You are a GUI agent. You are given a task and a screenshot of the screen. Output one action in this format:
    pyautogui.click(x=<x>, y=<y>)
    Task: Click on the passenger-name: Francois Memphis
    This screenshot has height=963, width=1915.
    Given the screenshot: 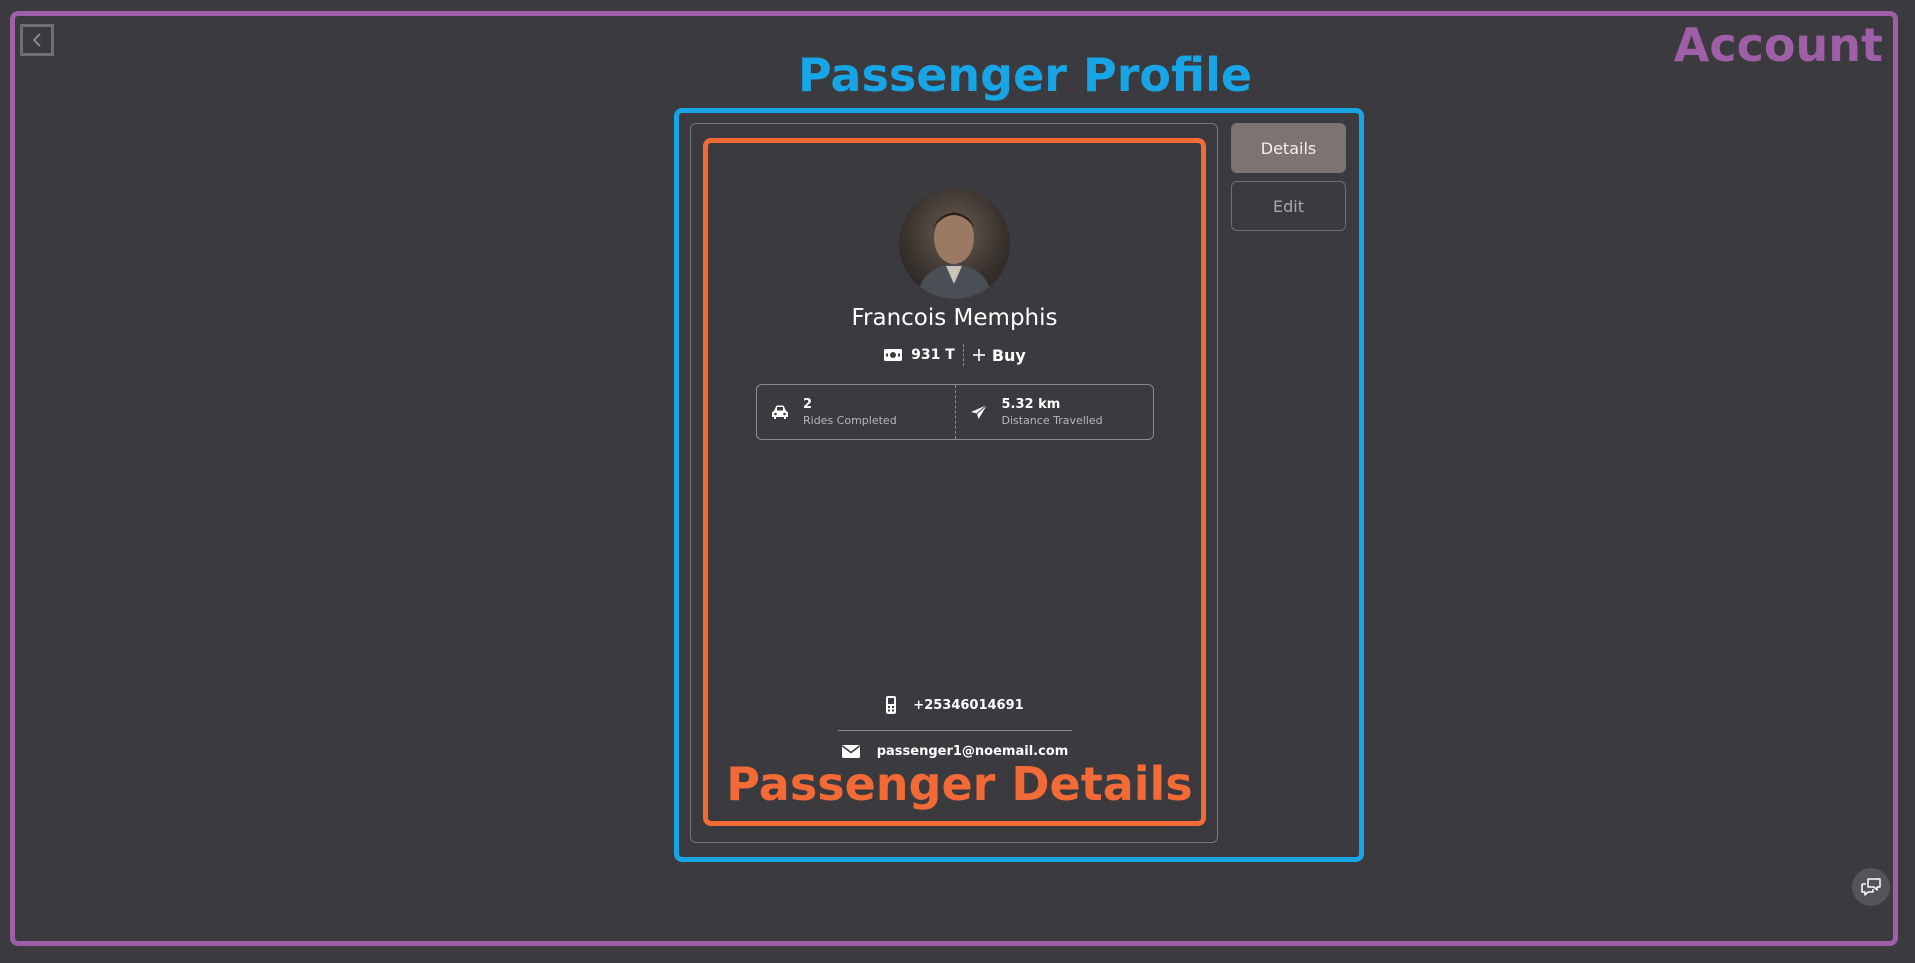 What is the action you would take?
    pyautogui.click(x=954, y=318)
    